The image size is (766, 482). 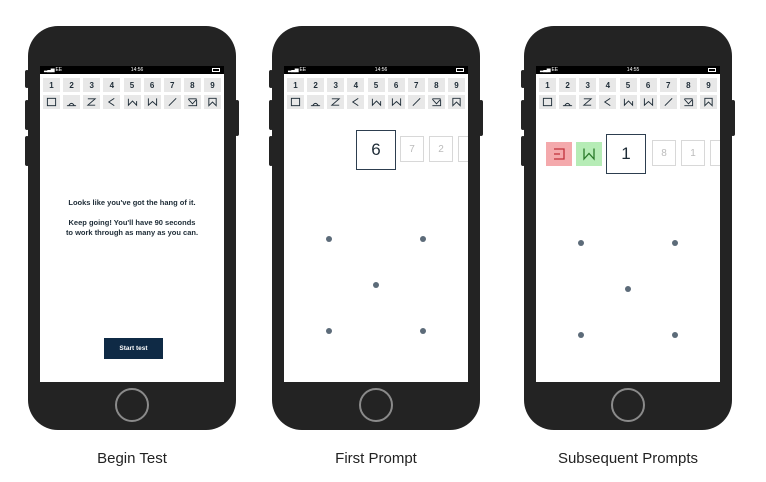 I want to click on symbol-key-row, so click(x=628, y=102).